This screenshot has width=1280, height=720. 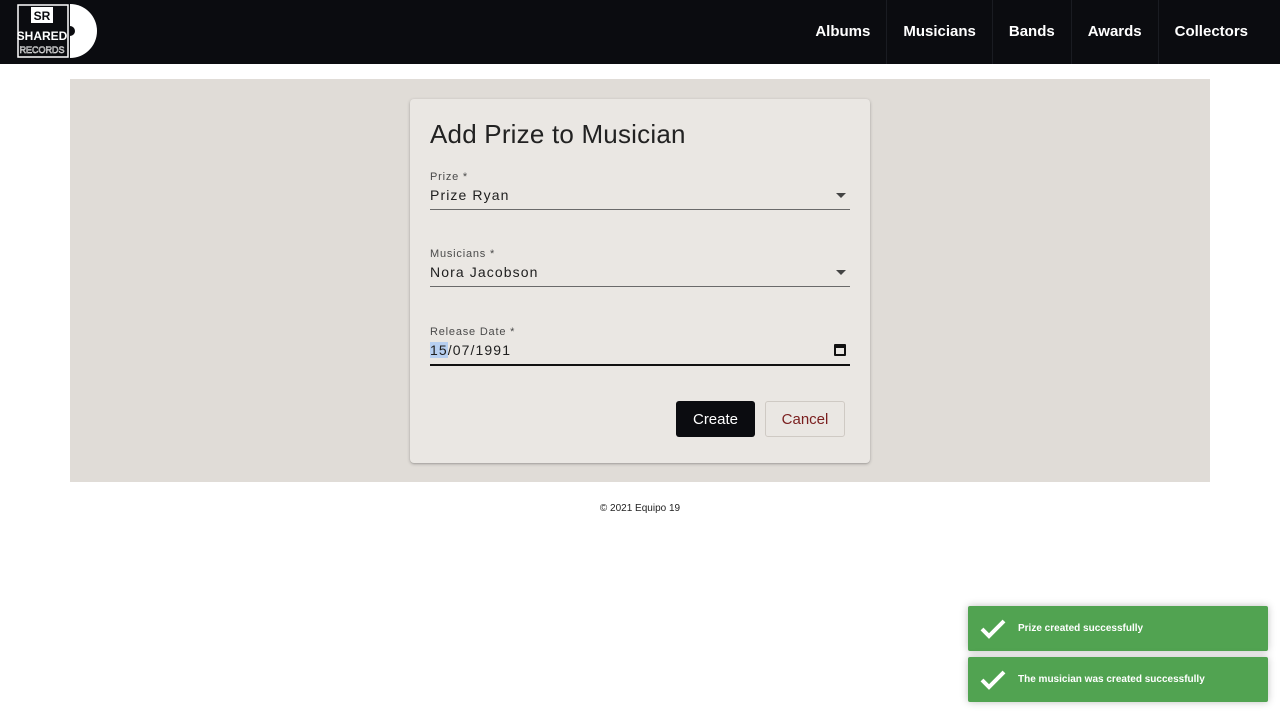 I want to click on toast-success: Prize created successfully, so click(x=1118, y=628).